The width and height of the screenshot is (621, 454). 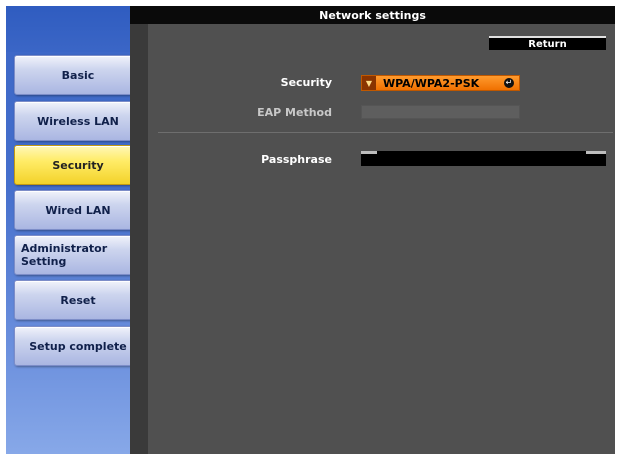 I want to click on security-select-value: WPA/WPA2-PSK, so click(x=431, y=83).